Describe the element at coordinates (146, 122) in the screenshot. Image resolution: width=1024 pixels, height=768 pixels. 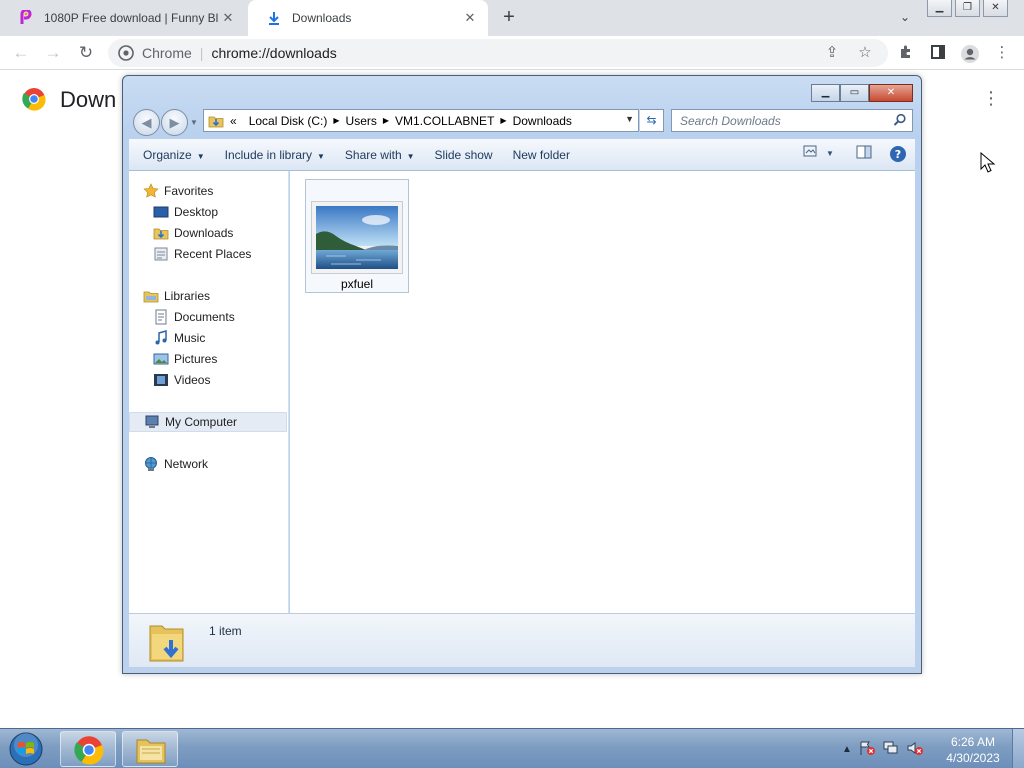
I see `back-arrow-icon: ◀` at that location.